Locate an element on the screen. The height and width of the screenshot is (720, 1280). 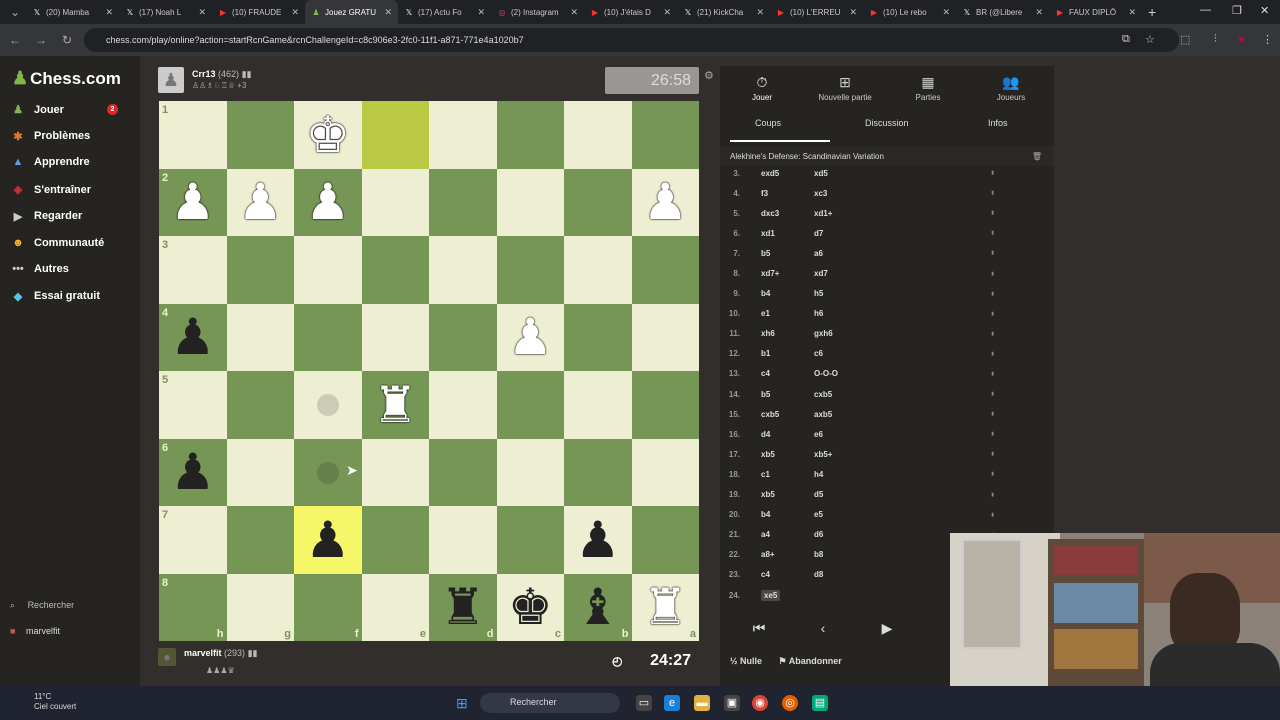
black-move: xc3 is located at coordinates (889, 193).